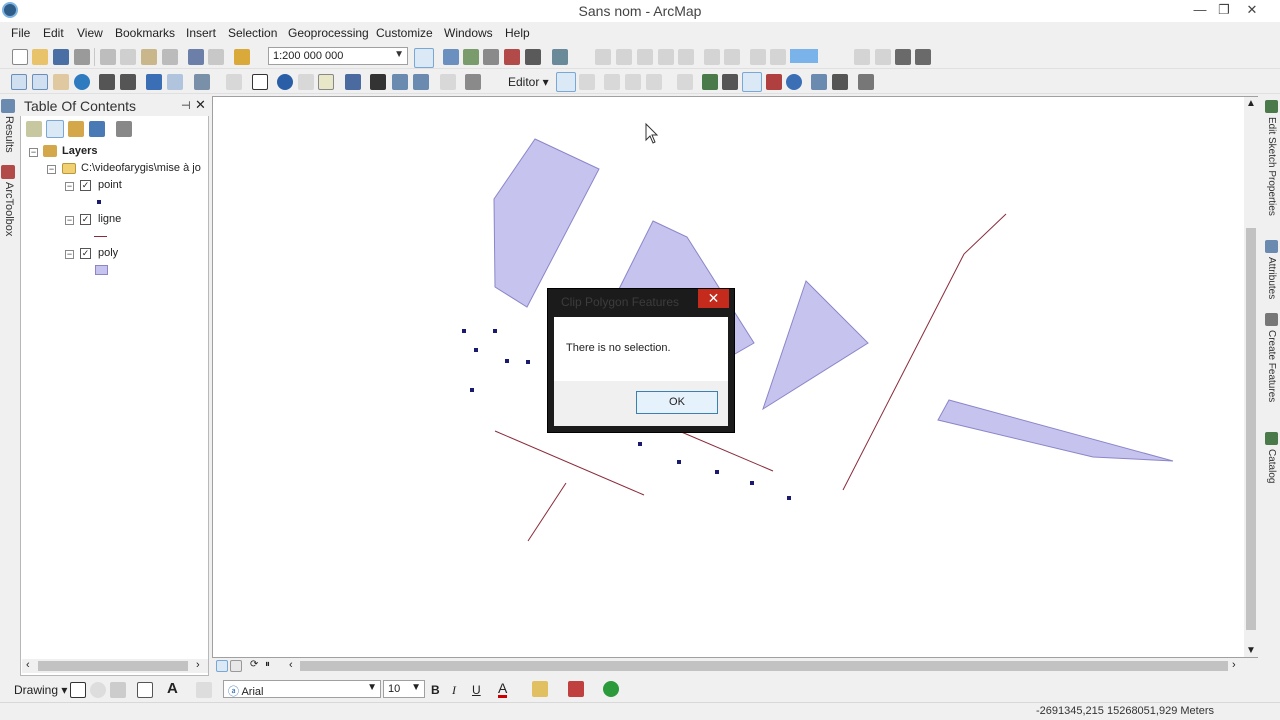  Describe the element at coordinates (85, 219) in the screenshot. I see `ligne-layer-checkbox: ✓` at that location.